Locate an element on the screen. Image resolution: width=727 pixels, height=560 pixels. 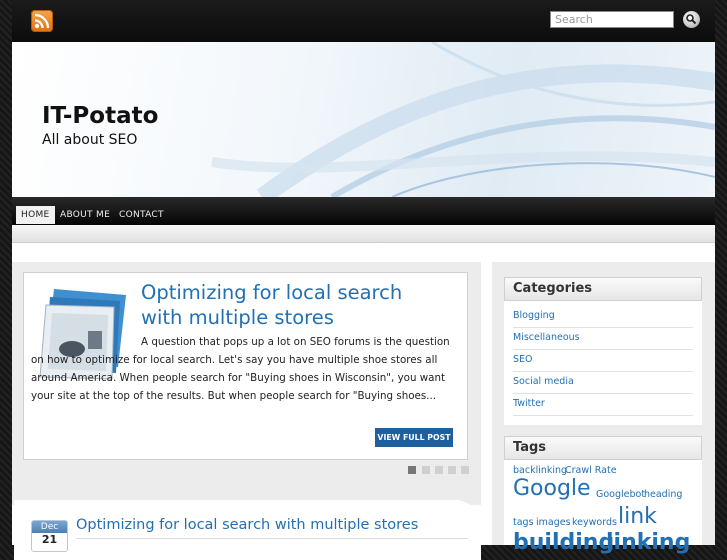
tag-crawl-rate: Crawl Rate is located at coordinates (591, 470).